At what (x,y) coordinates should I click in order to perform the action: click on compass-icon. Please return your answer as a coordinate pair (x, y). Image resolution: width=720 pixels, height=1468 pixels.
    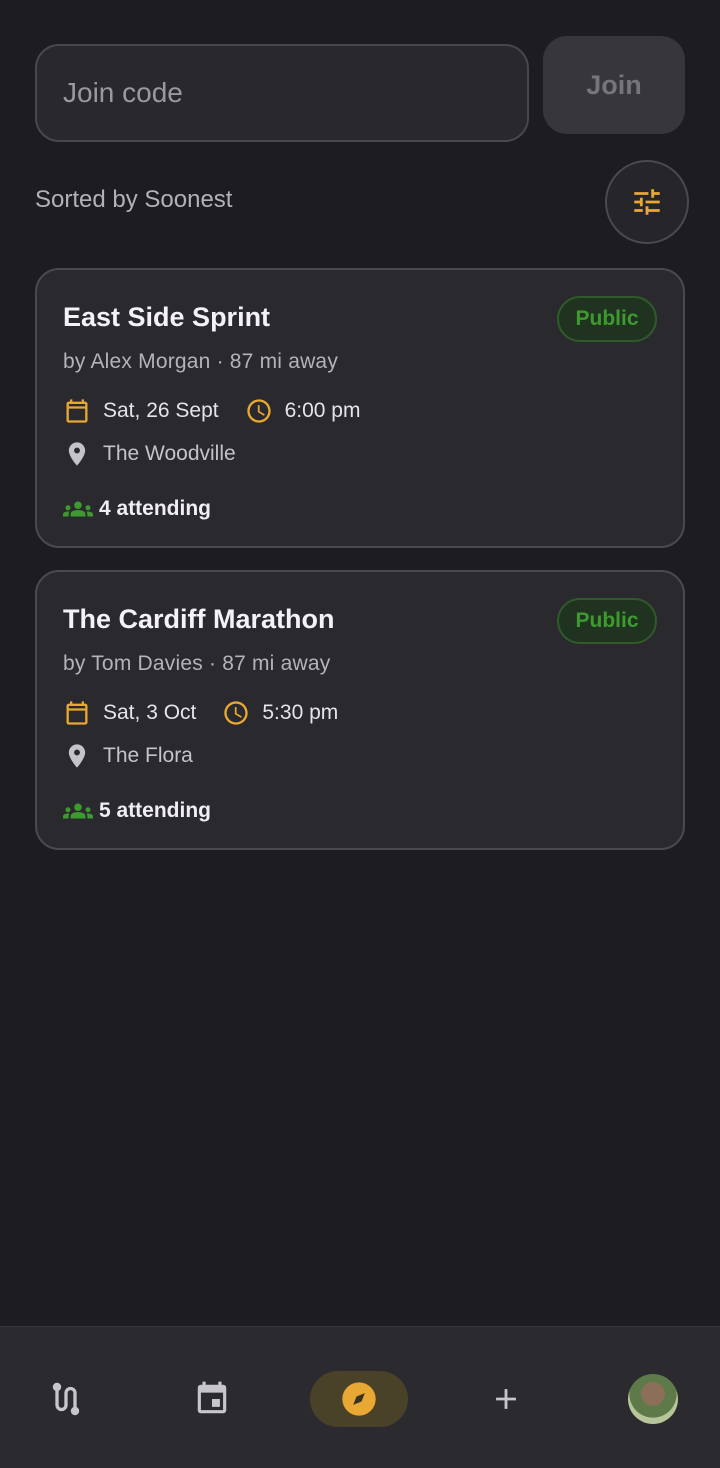
    Looking at the image, I should click on (359, 1399).